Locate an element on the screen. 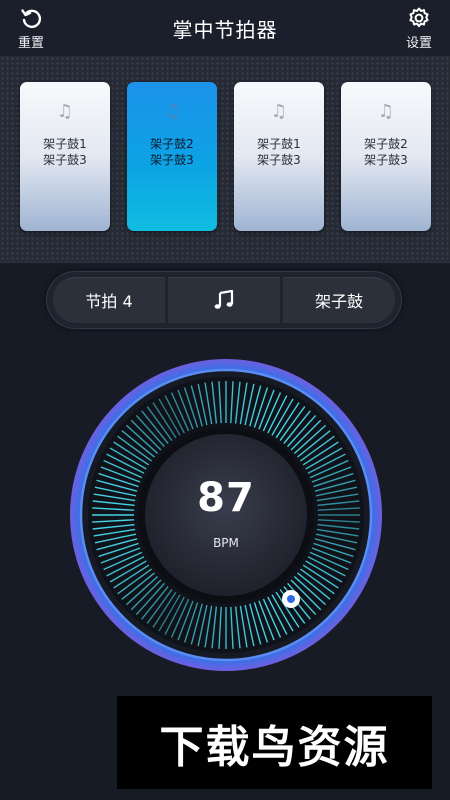 This screenshot has height=800, width=450. beat-count-label: 节拍 4 is located at coordinates (109, 301).